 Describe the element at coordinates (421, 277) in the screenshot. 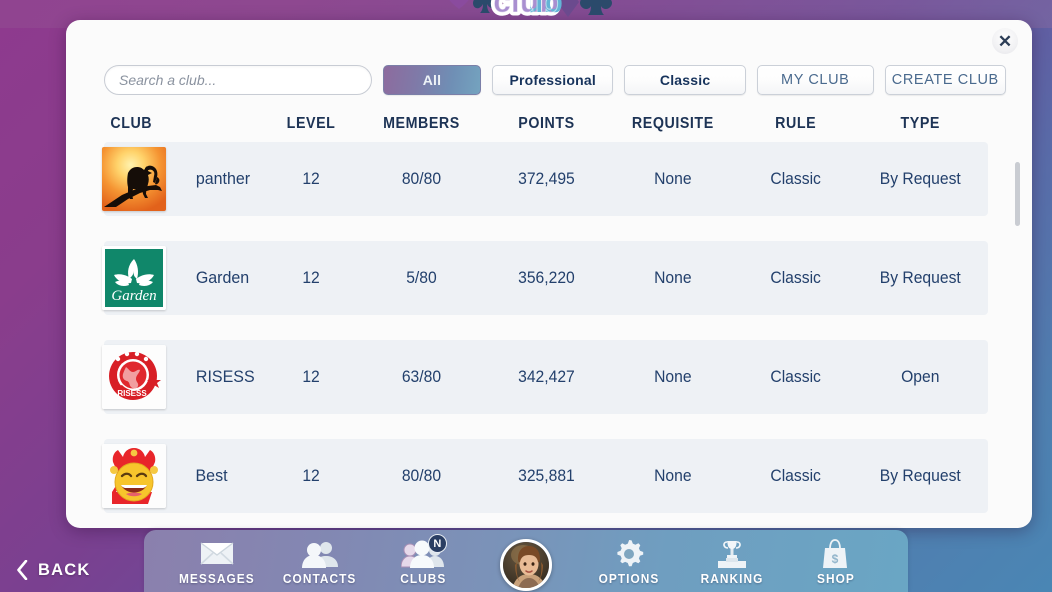

I see `club-members: 5/80` at that location.